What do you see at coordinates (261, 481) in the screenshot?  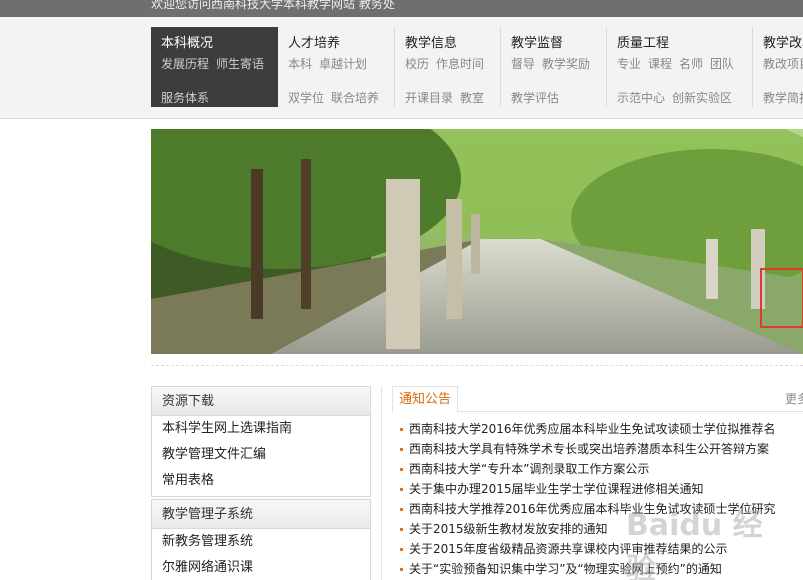 I see `resource-link: 常用表格` at bounding box center [261, 481].